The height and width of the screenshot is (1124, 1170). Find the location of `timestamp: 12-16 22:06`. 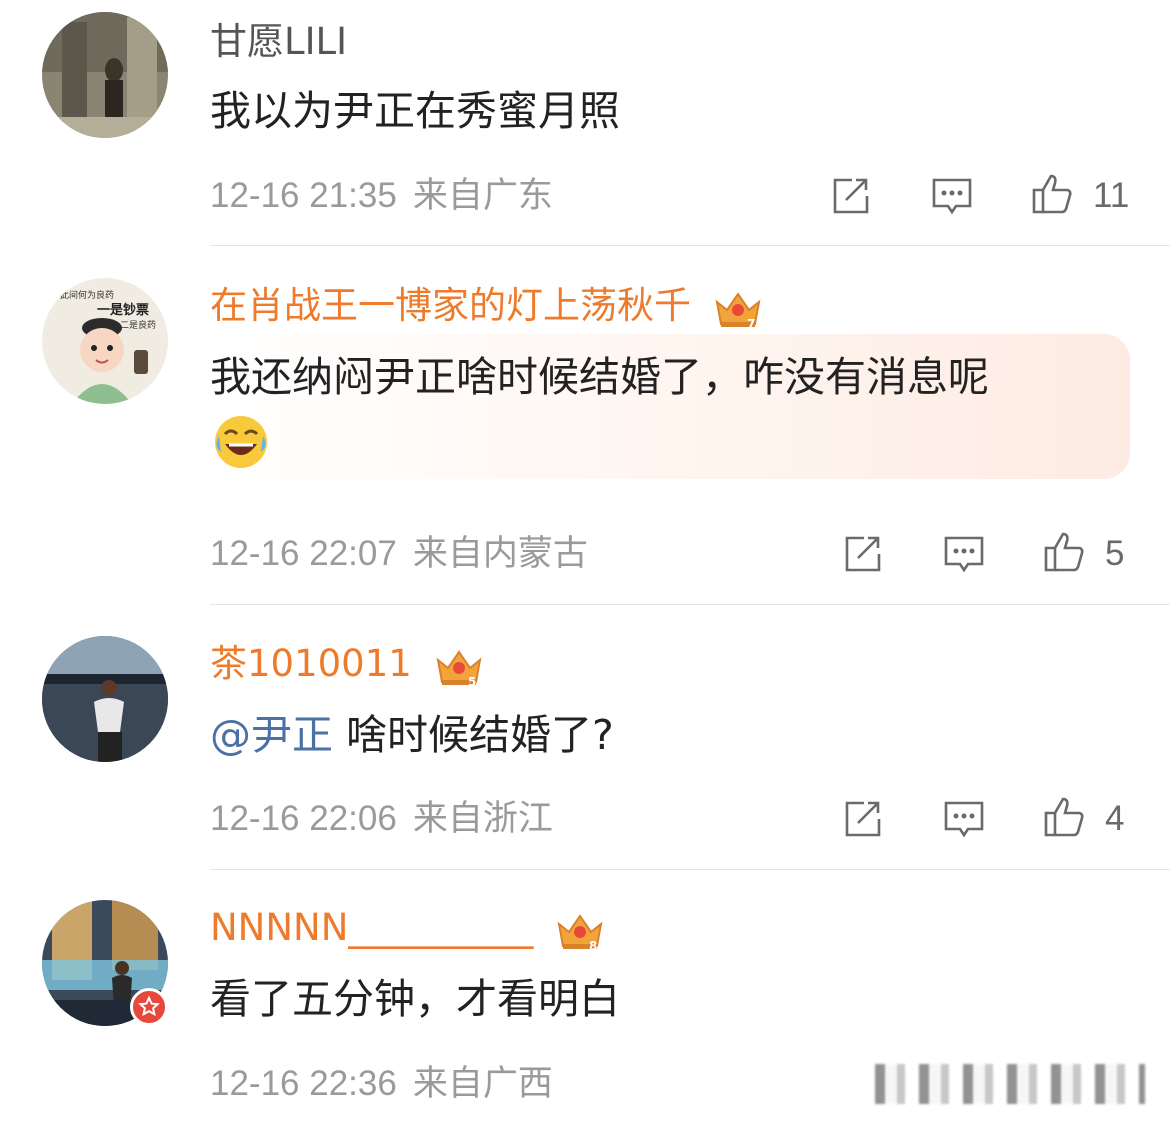

timestamp: 12-16 22:06 is located at coordinates (303, 818).